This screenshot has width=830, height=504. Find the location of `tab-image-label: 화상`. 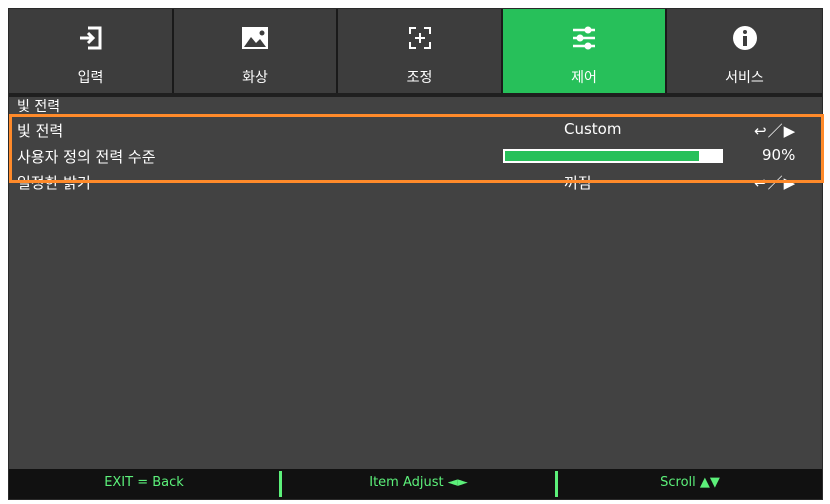

tab-image-label: 화상 is located at coordinates (255, 78).